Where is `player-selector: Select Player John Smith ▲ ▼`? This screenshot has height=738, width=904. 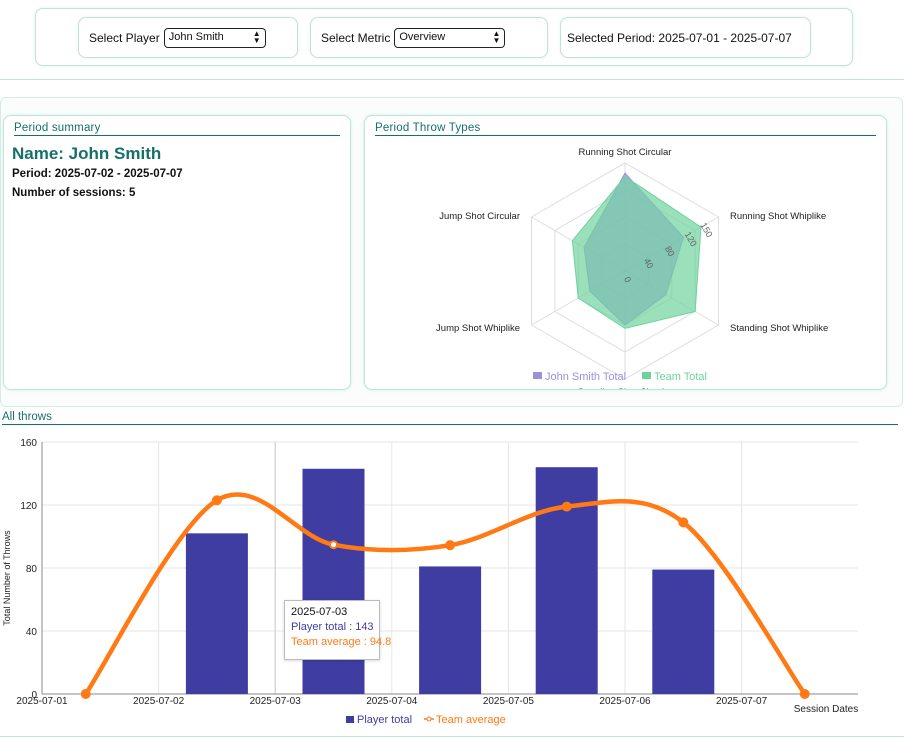 player-selector: Select Player John Smith ▲ ▼ is located at coordinates (188, 37).